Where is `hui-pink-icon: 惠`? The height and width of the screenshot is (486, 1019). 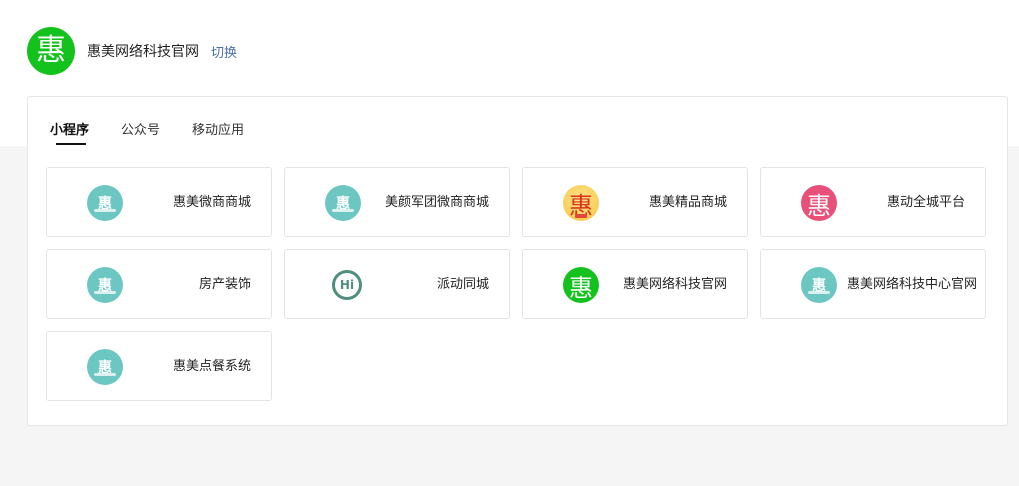
hui-pink-icon: 惠 is located at coordinates (819, 203).